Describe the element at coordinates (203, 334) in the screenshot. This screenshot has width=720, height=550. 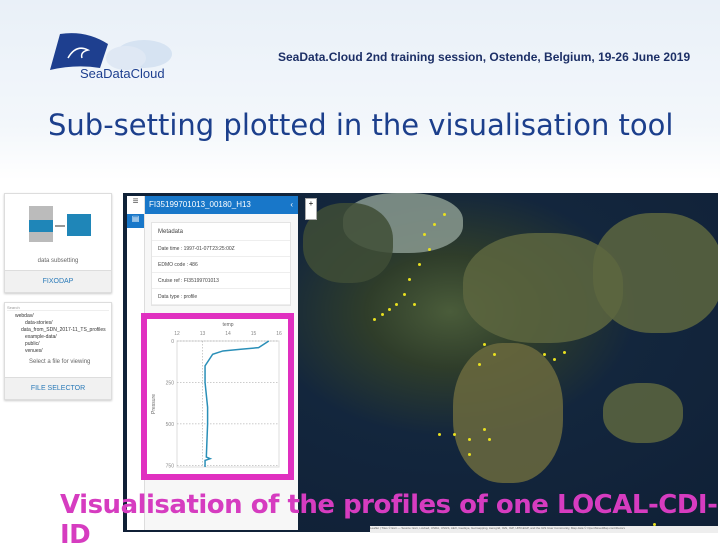
I see `x-tick-label: 13` at that location.